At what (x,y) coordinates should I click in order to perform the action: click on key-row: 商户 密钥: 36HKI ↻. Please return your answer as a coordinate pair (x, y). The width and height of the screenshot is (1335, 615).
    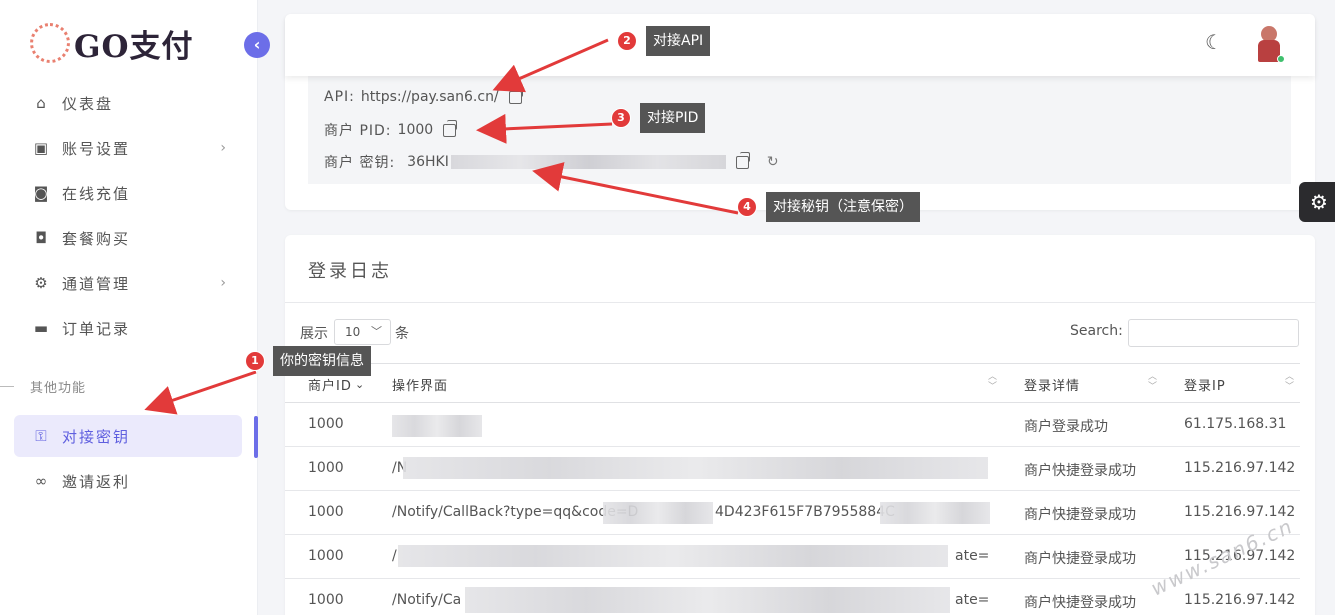
    Looking at the image, I should click on (551, 161).